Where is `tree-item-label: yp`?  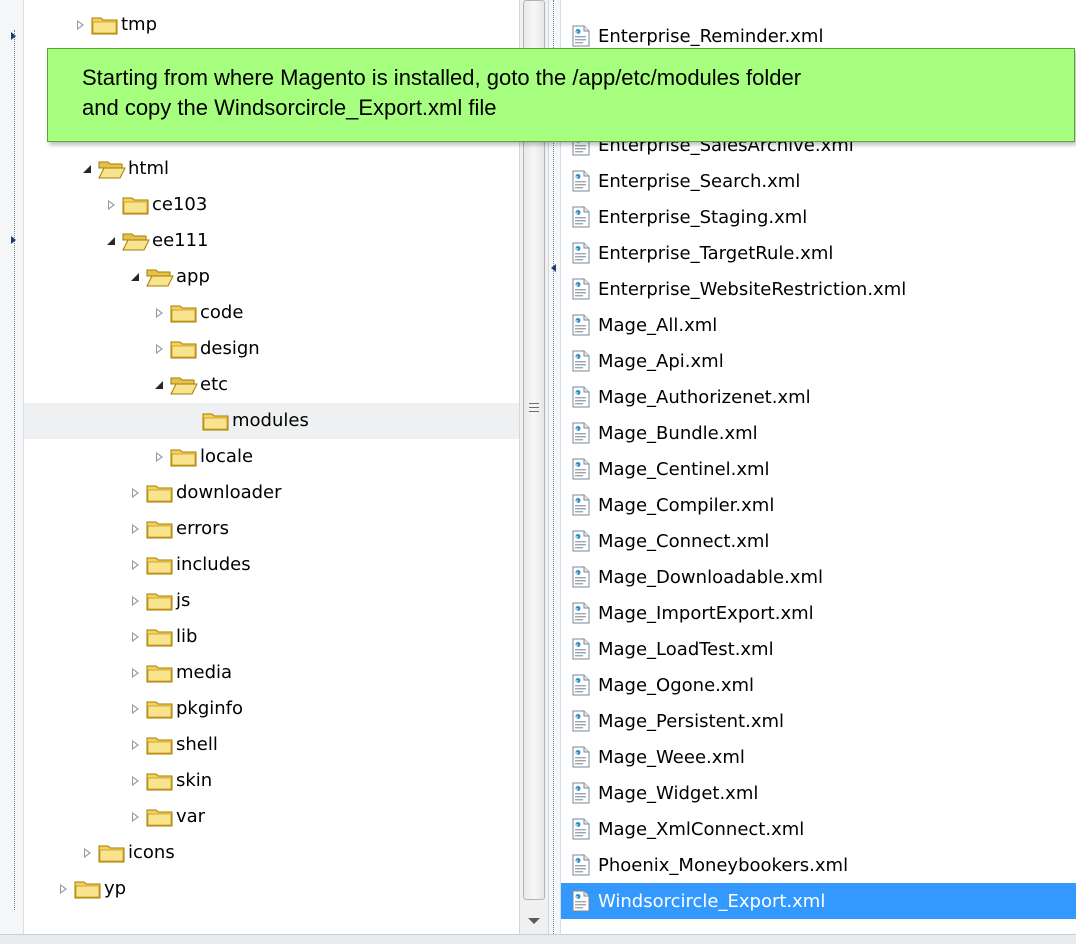
tree-item-label: yp is located at coordinates (115, 888).